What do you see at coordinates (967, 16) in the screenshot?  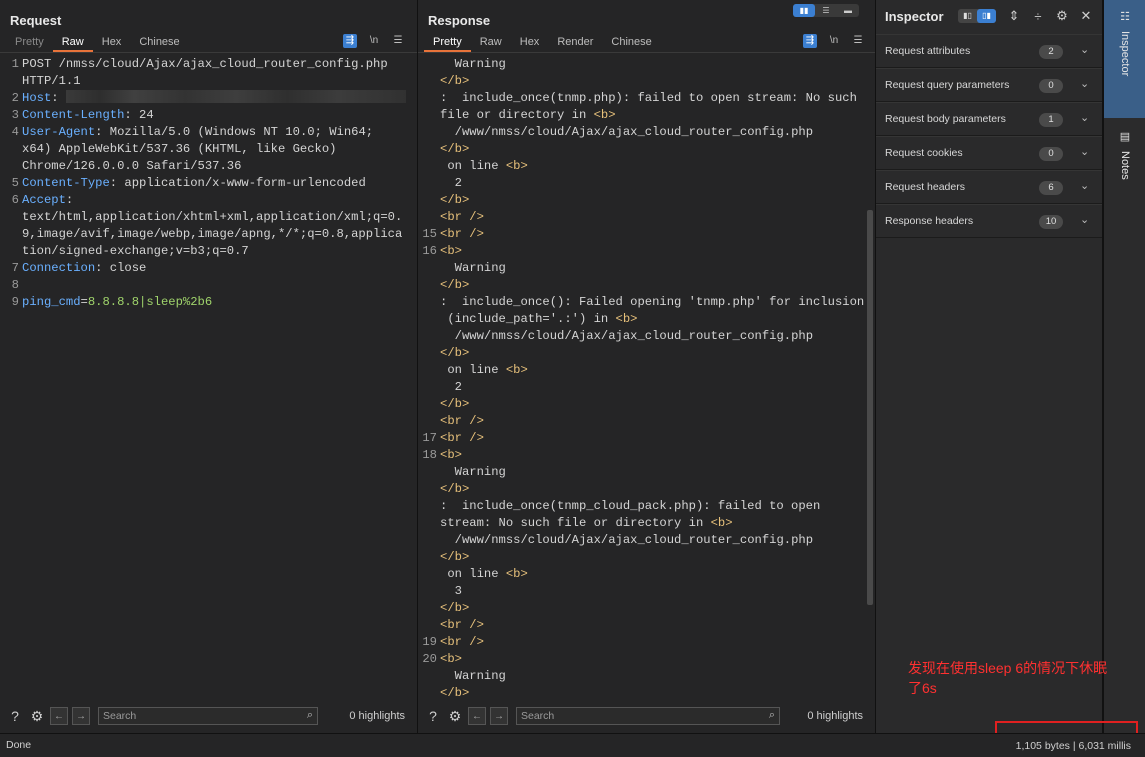 I see `layout-left-icon: ▮▯` at bounding box center [967, 16].